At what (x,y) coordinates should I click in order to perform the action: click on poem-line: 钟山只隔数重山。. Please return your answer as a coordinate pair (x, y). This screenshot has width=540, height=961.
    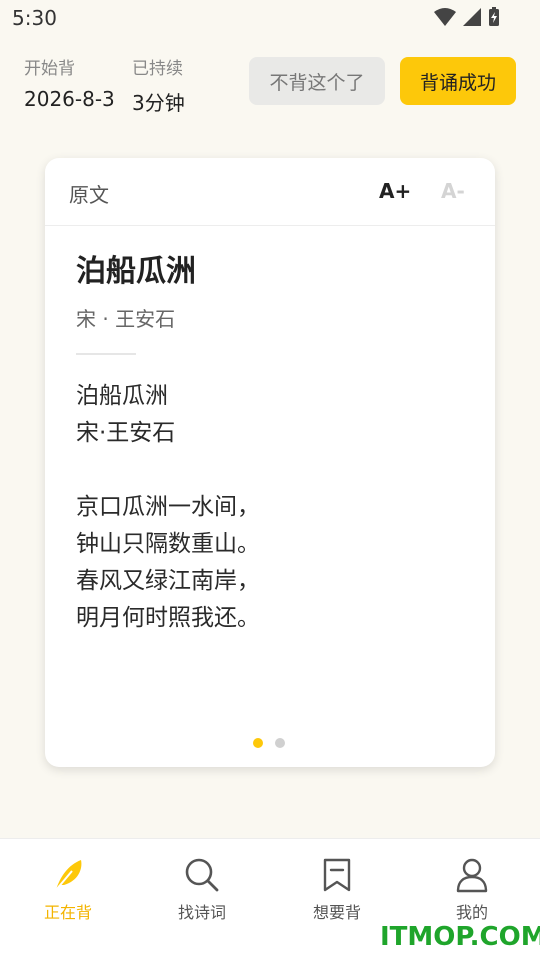
    Looking at the image, I should click on (168, 544).